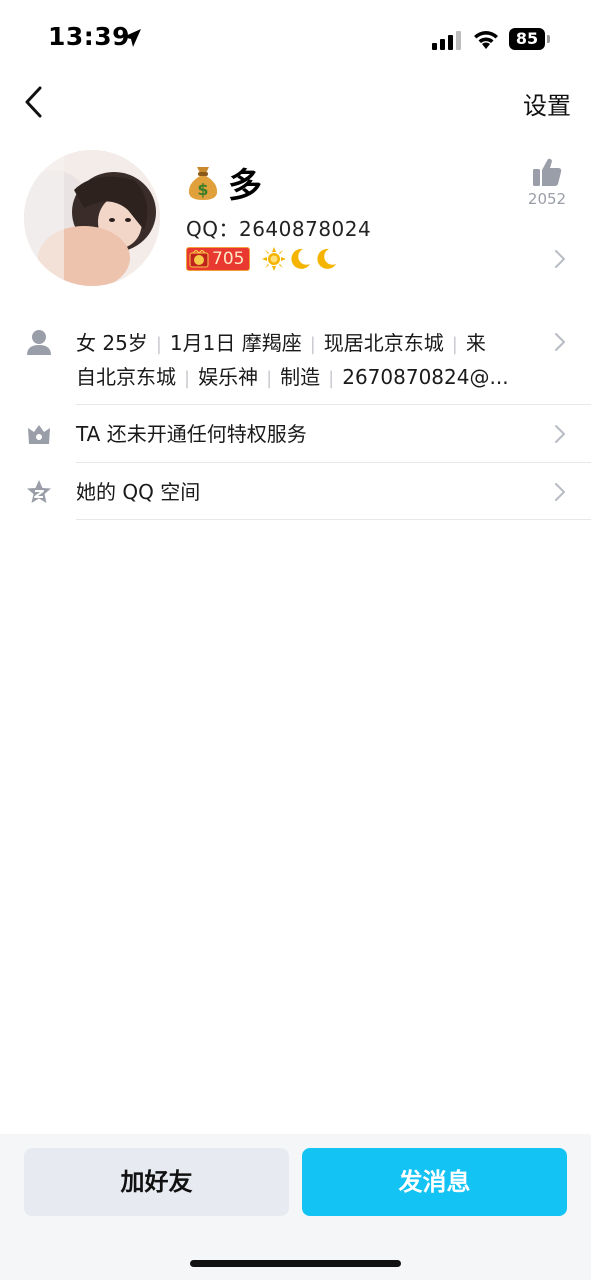  Describe the element at coordinates (295, 1263) in the screenshot. I see `home-indicator` at that location.